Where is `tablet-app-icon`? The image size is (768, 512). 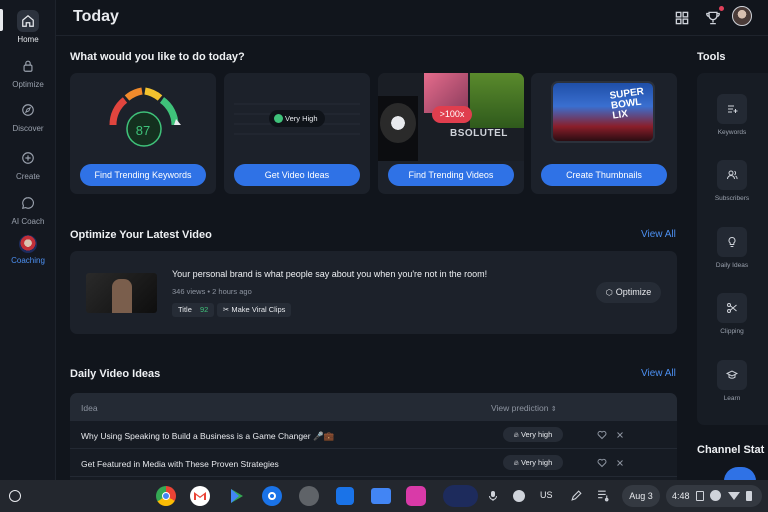
tablet-app-icon is located at coordinates (345, 496).